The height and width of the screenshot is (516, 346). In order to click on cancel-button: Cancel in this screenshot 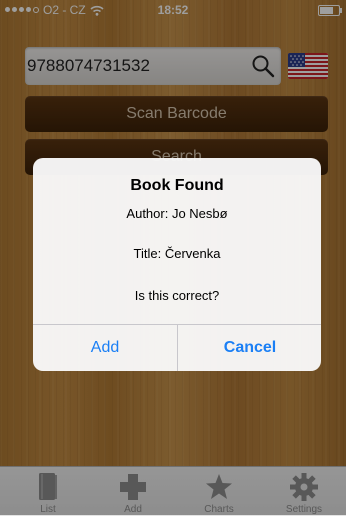, I will do `click(249, 348)`.